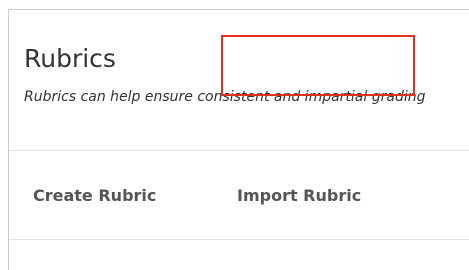 The image size is (469, 270). Describe the element at coordinates (318, 65) in the screenshot. I see `highlight-box` at that location.